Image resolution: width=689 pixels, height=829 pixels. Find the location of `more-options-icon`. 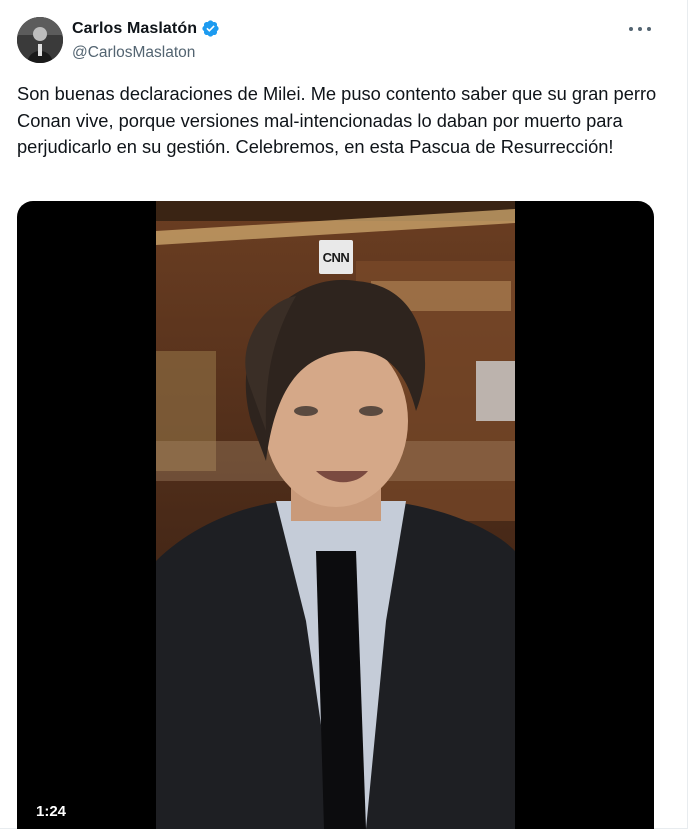

more-options-icon is located at coordinates (640, 29).